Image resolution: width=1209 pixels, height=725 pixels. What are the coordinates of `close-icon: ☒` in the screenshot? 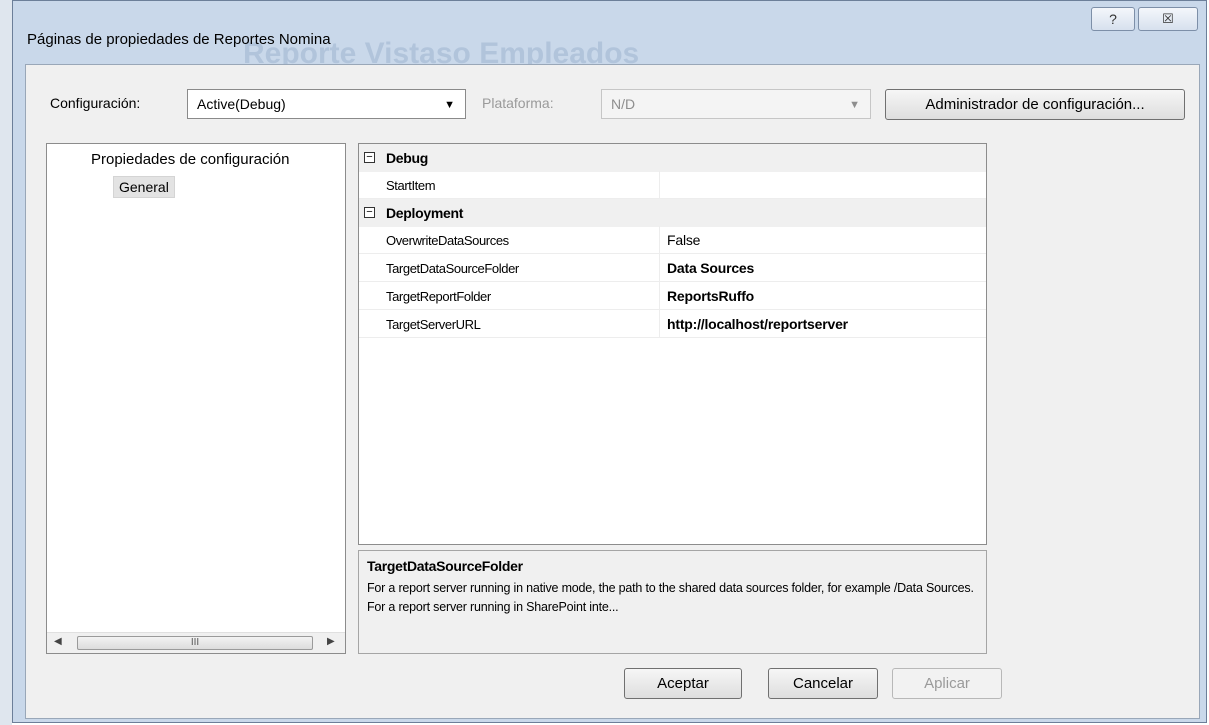 It's located at (1168, 18).